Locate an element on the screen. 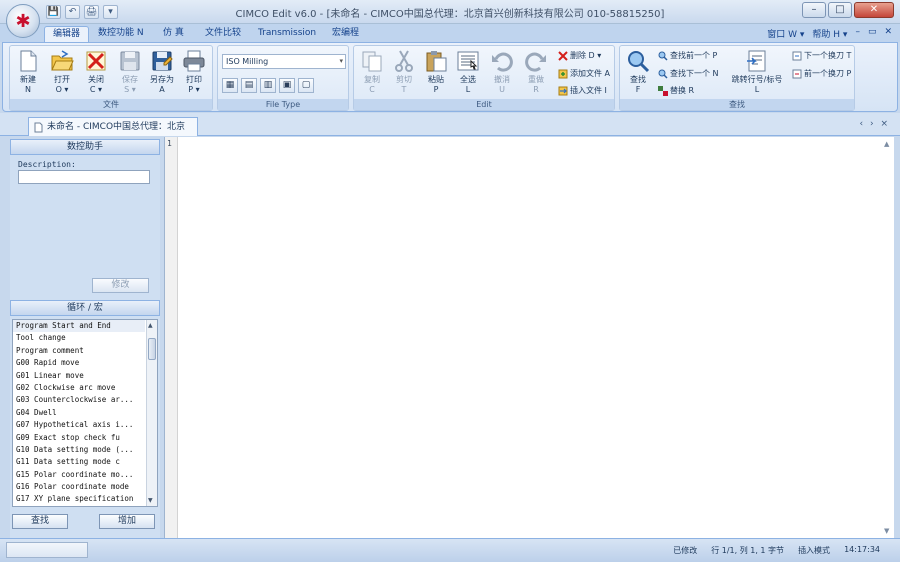  find-button: 查找 F is located at coordinates (638, 74).